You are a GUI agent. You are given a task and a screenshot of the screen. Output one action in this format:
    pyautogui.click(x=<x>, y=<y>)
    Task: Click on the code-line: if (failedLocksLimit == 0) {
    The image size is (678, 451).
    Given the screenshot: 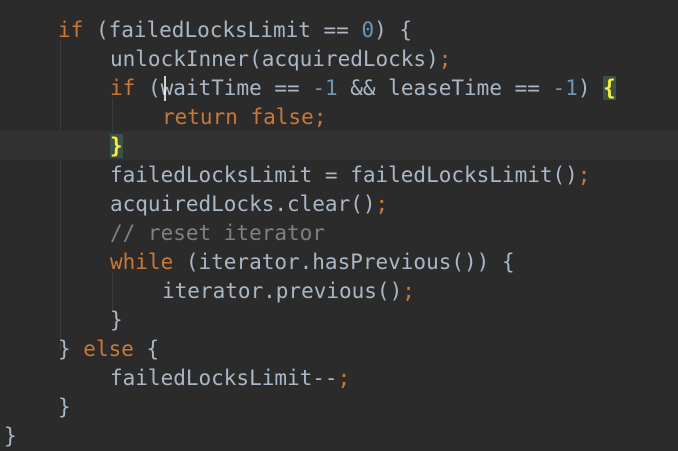 What is the action you would take?
    pyautogui.click(x=235, y=30)
    